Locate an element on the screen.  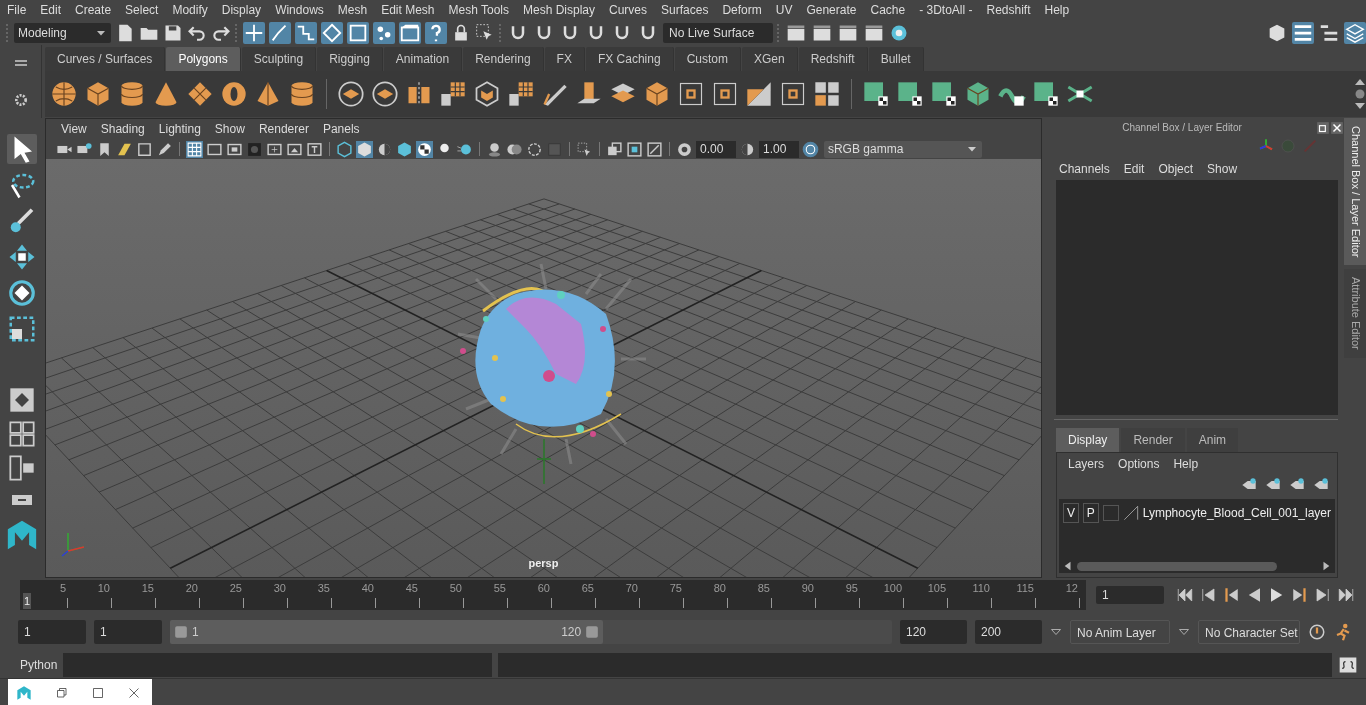
panel-layout-icon is located at coordinates (1303, 32).